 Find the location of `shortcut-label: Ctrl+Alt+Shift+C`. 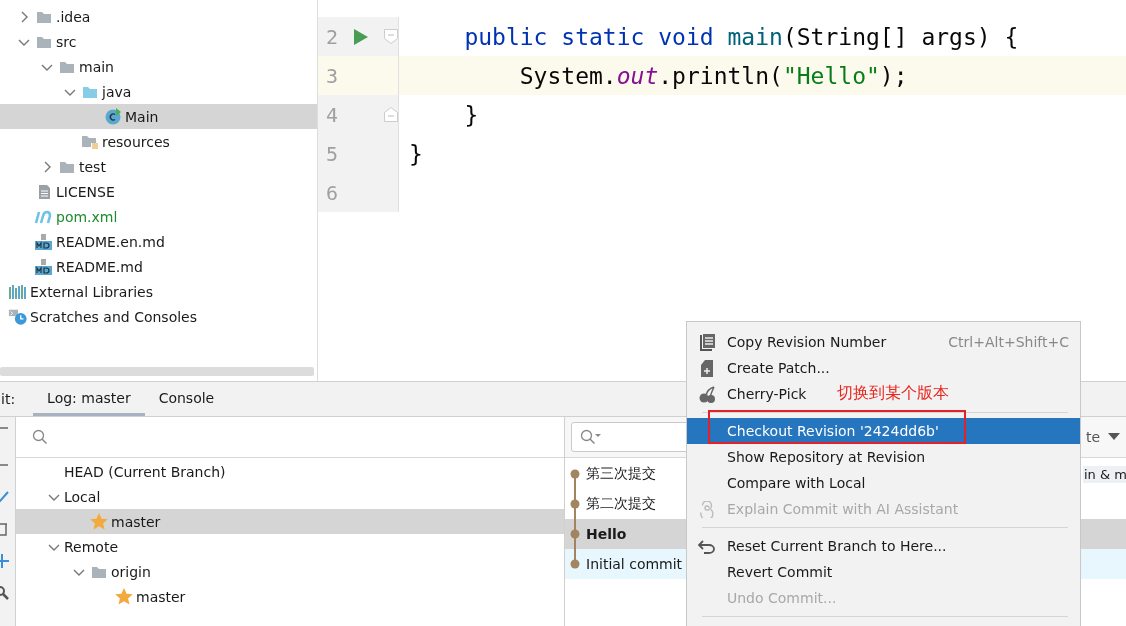

shortcut-label: Ctrl+Alt+Shift+C is located at coordinates (1009, 342).